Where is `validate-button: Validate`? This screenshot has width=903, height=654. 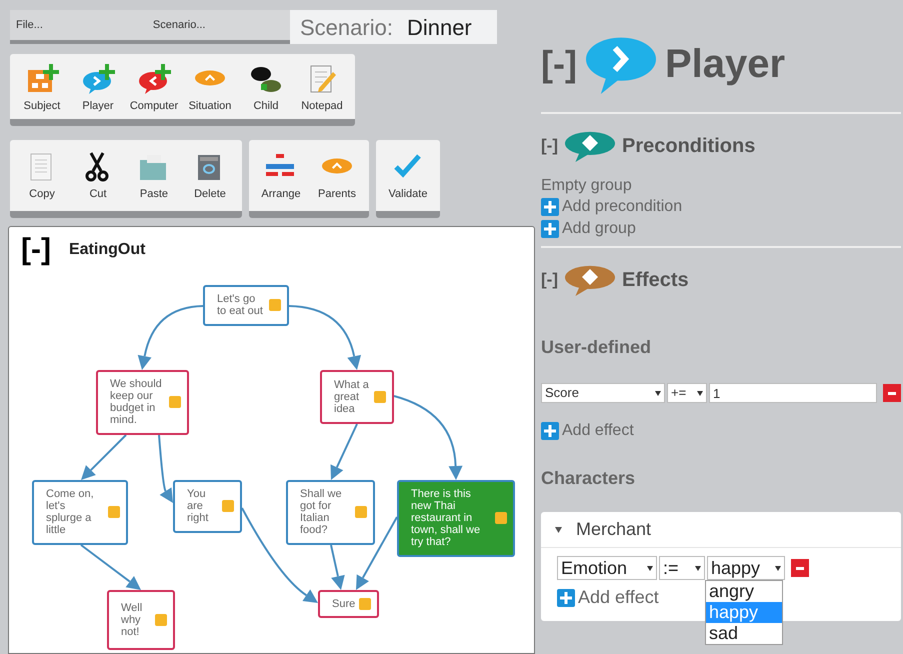
validate-button: Validate is located at coordinates (408, 178).